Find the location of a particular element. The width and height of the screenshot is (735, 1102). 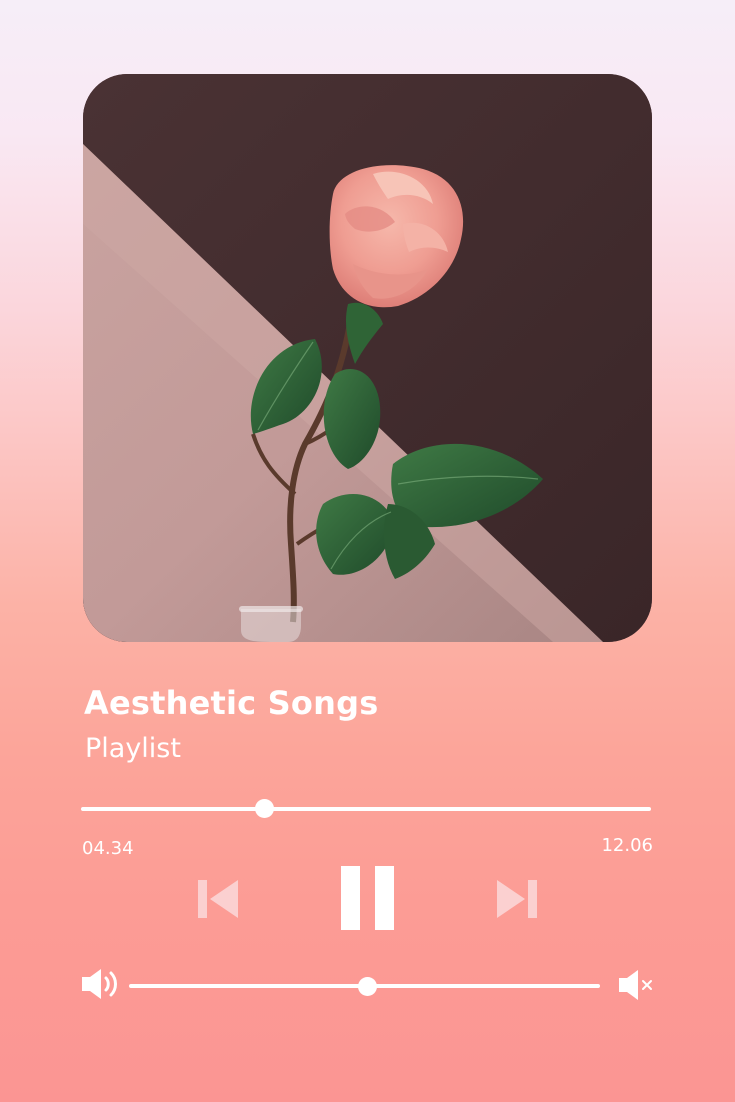

next-track-icon is located at coordinates (518, 899).